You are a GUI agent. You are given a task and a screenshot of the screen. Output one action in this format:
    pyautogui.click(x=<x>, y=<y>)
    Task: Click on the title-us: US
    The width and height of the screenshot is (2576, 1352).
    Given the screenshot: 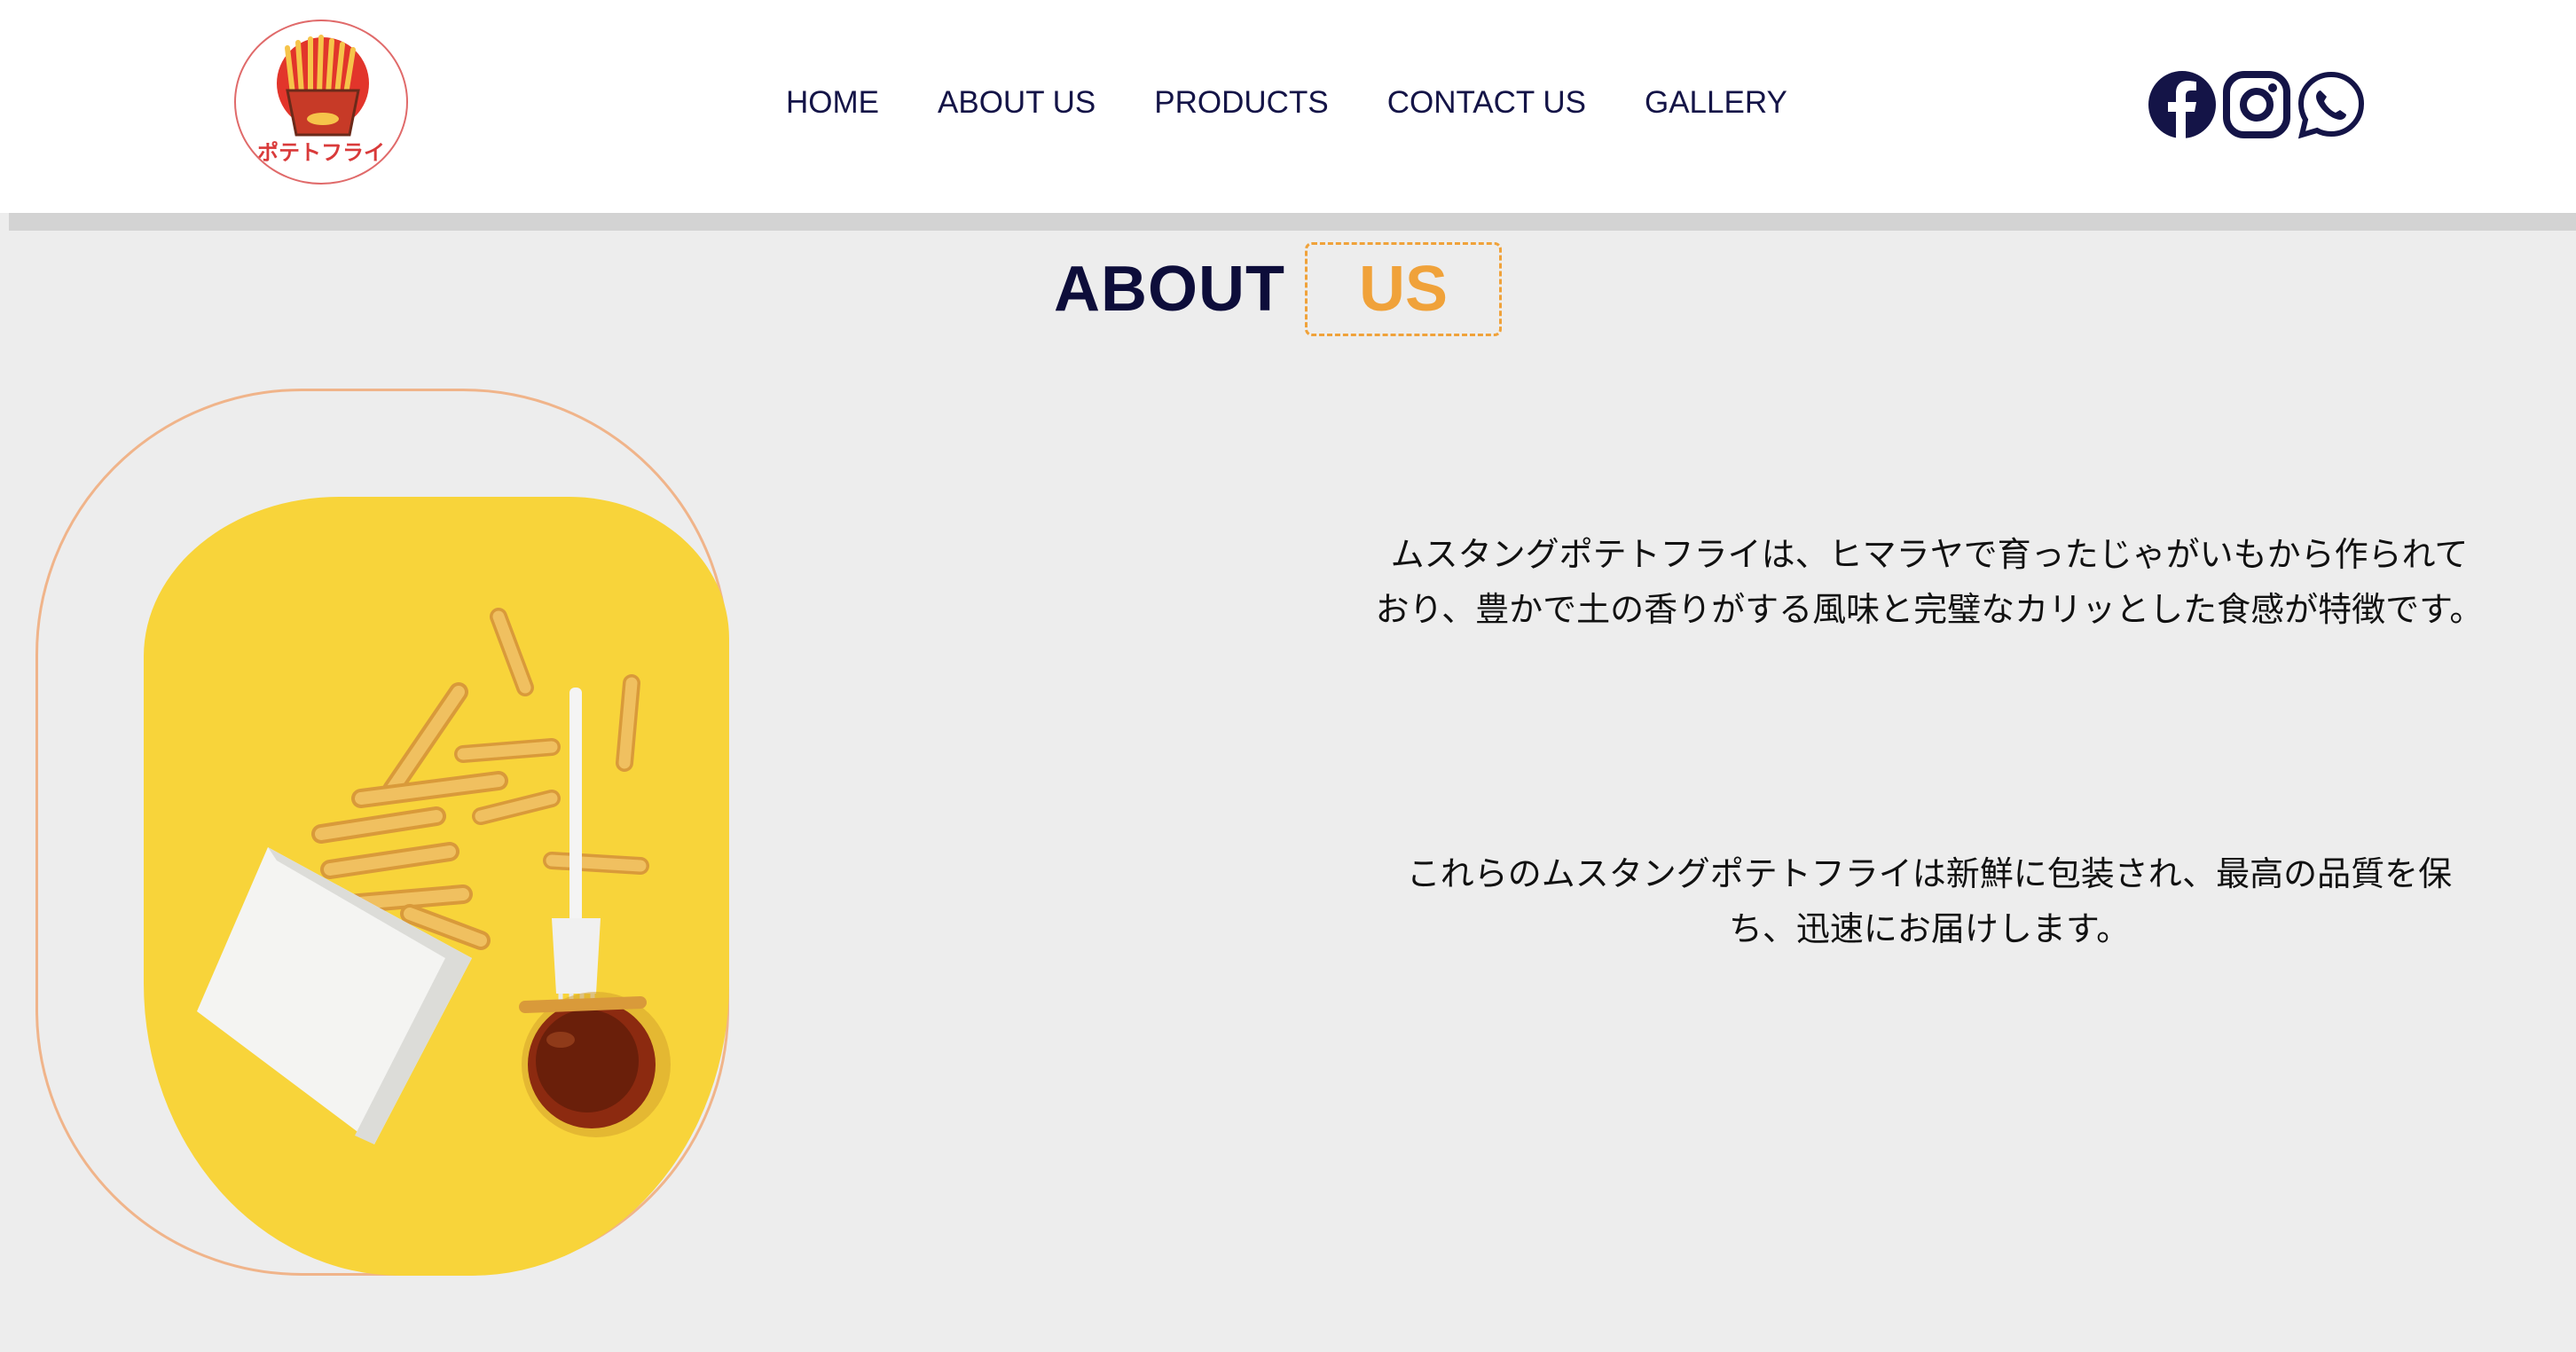 What is the action you would take?
    pyautogui.click(x=1403, y=290)
    